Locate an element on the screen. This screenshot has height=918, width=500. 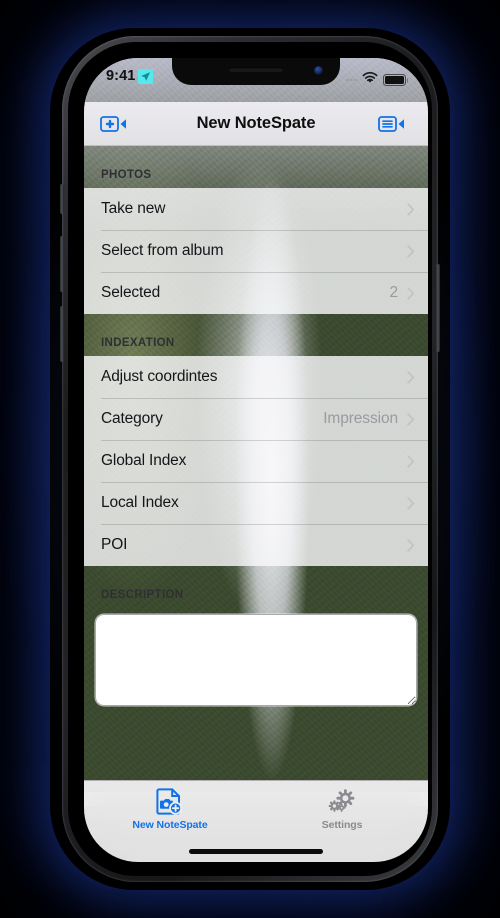
status-bar-left: 9:41 is located at coordinates (130, 76).